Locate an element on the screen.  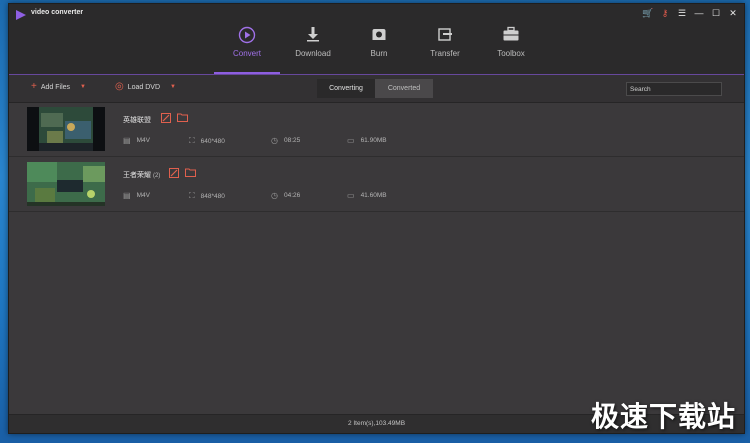
load-dvd-button: ◎ Load DVD ▼ is located at coordinates (145, 87).